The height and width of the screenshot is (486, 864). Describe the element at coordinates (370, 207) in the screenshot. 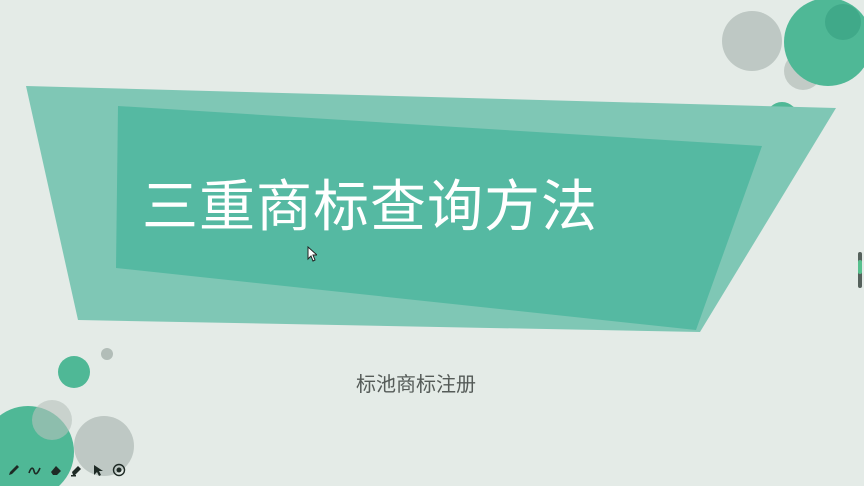

I see `slide-title: 三重商标查询方法` at that location.